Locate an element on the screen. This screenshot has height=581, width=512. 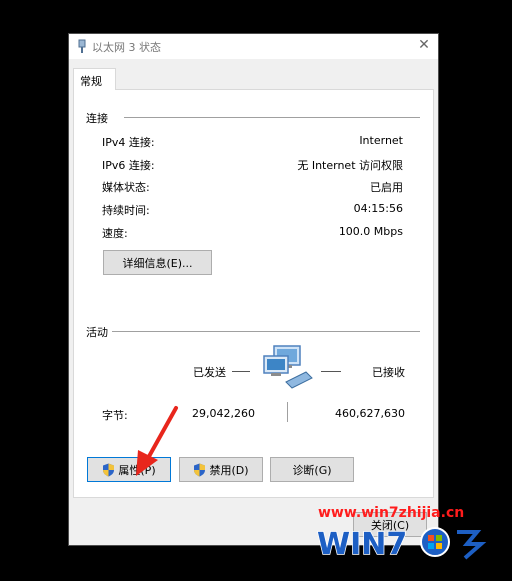
ipv4-label: IPv4 连接: is located at coordinates (128, 142).